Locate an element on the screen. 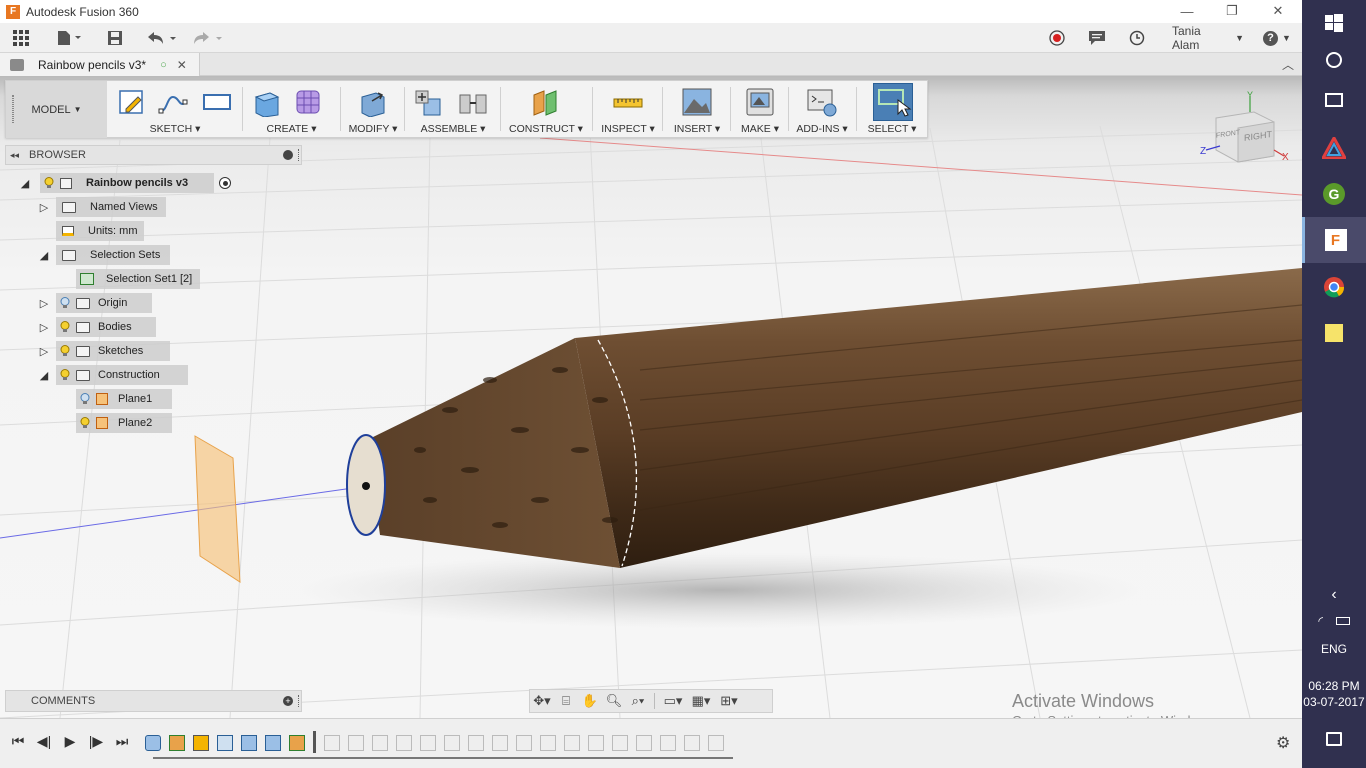 Image resolution: width=1366 pixels, height=768 pixels. timeline-settings-gear-icon: ⚙ is located at coordinates (1283, 743).